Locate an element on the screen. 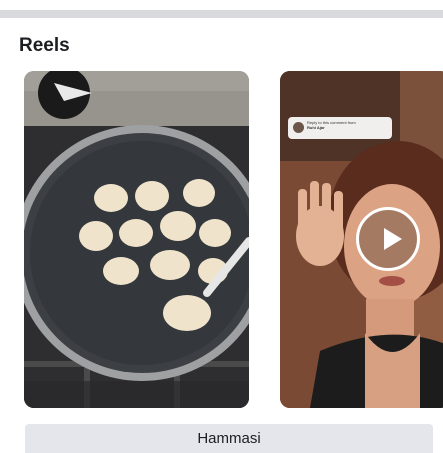 The width and height of the screenshot is (443, 453). play-icon is located at coordinates (388, 239).